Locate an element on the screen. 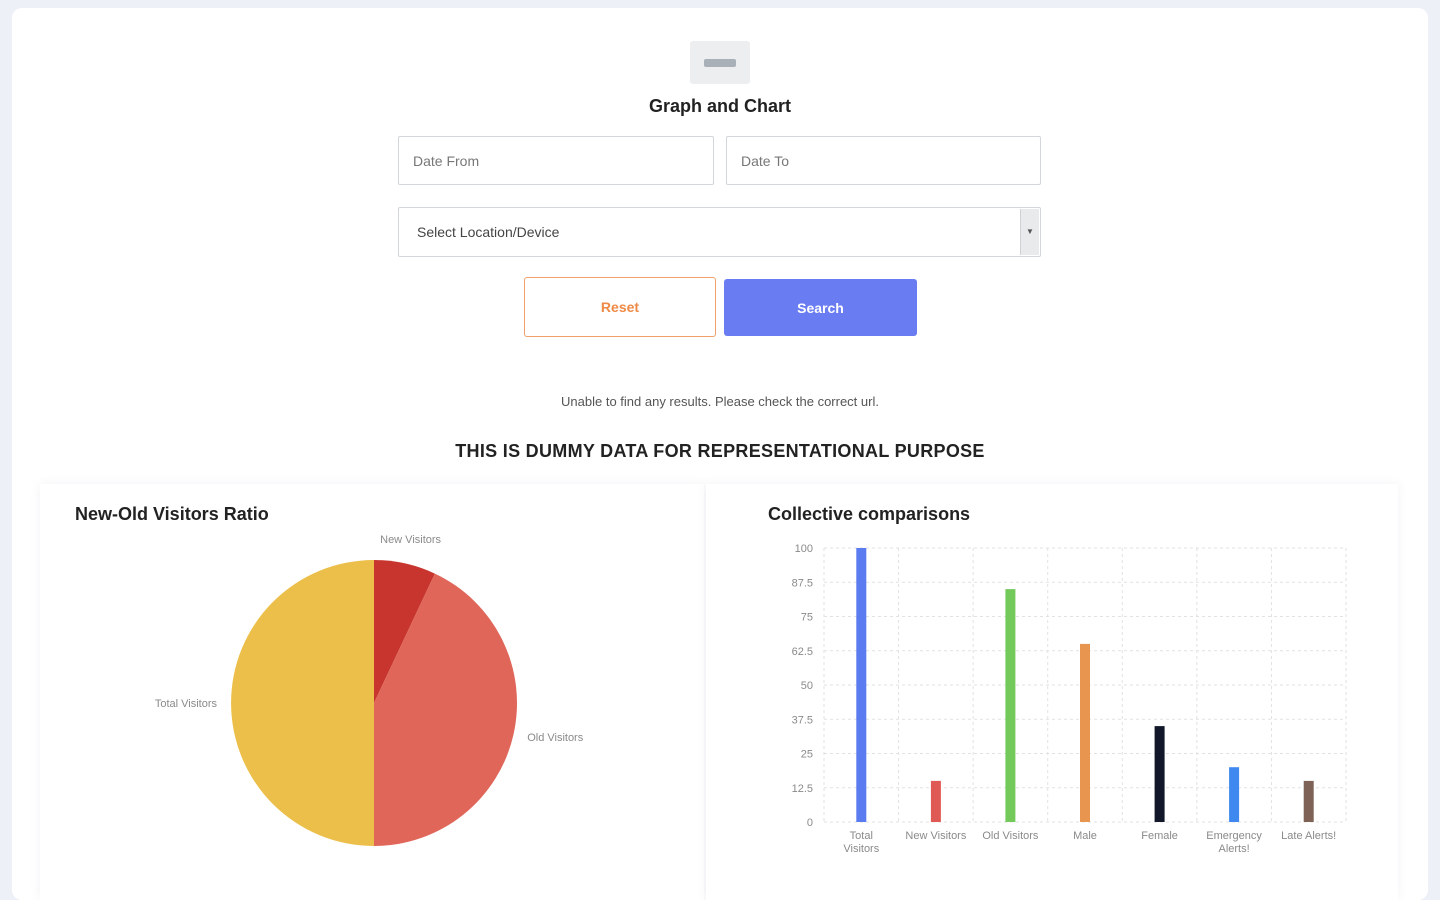  y-tick-label: 62.5 is located at coordinates (802, 652).